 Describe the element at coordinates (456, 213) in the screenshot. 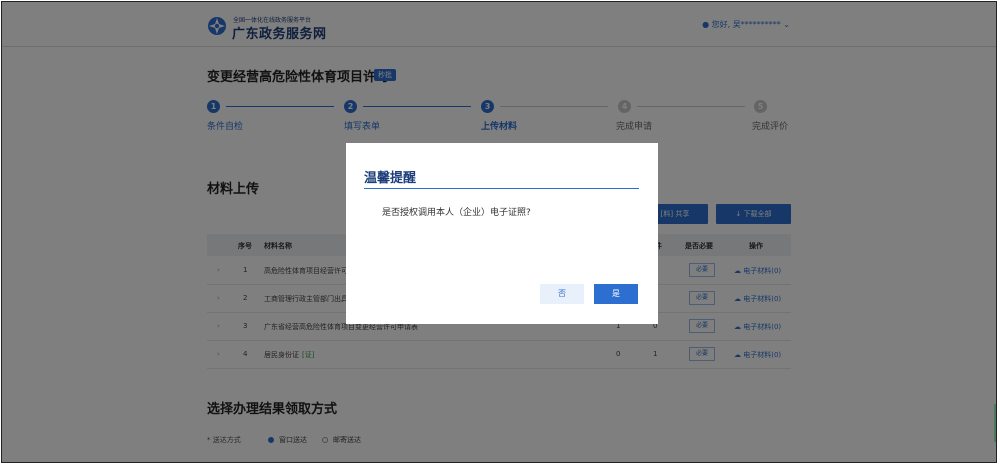

I see `dialog-message: 是否授权调用本人（企业）电子证照?` at that location.